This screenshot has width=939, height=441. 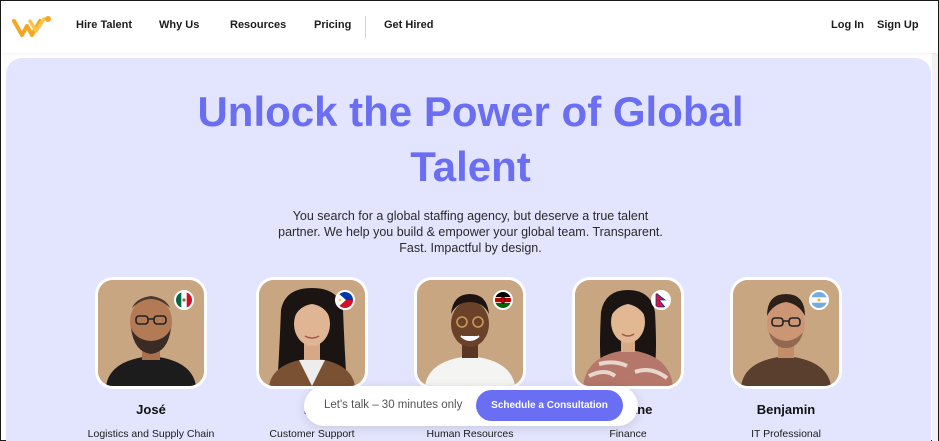 I want to click on talent-card-jose, so click(x=151, y=333).